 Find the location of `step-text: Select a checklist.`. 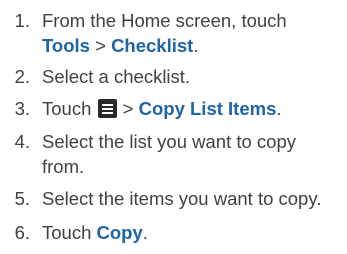

step-text: Select a checklist. is located at coordinates (116, 76).